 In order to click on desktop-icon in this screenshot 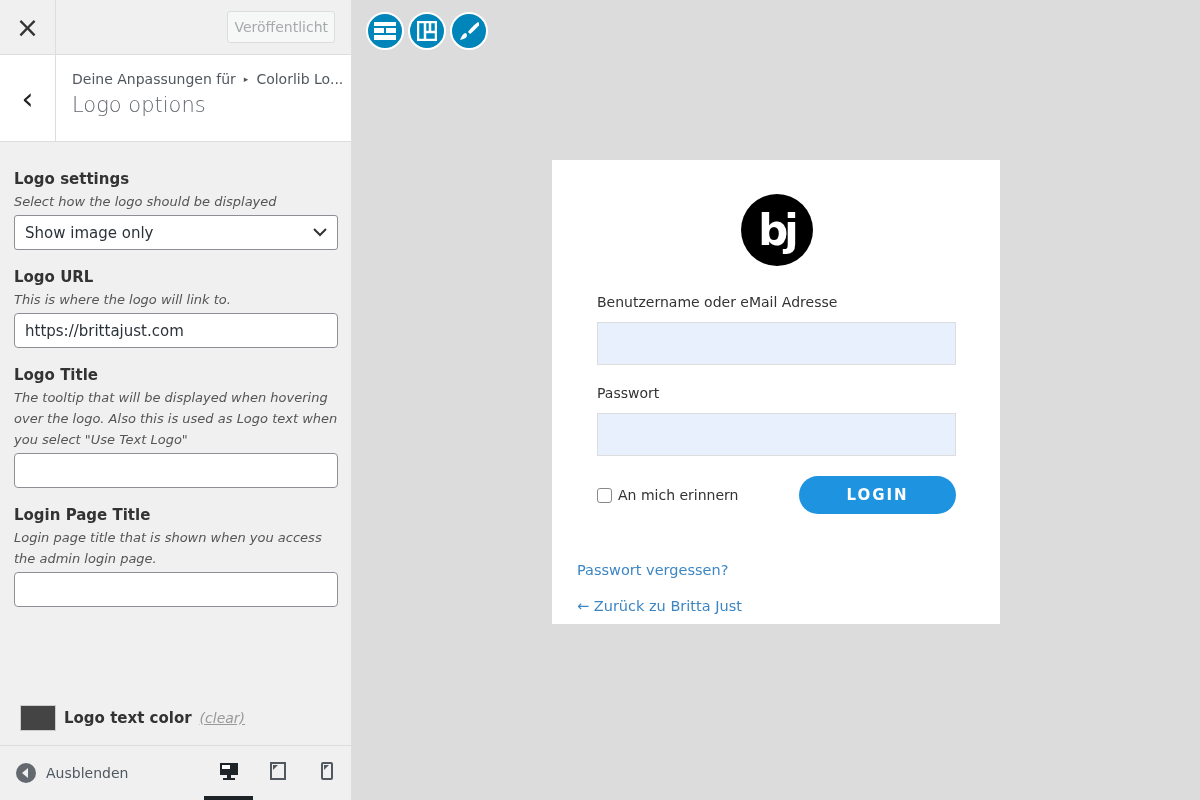, I will do `click(228, 771)`.